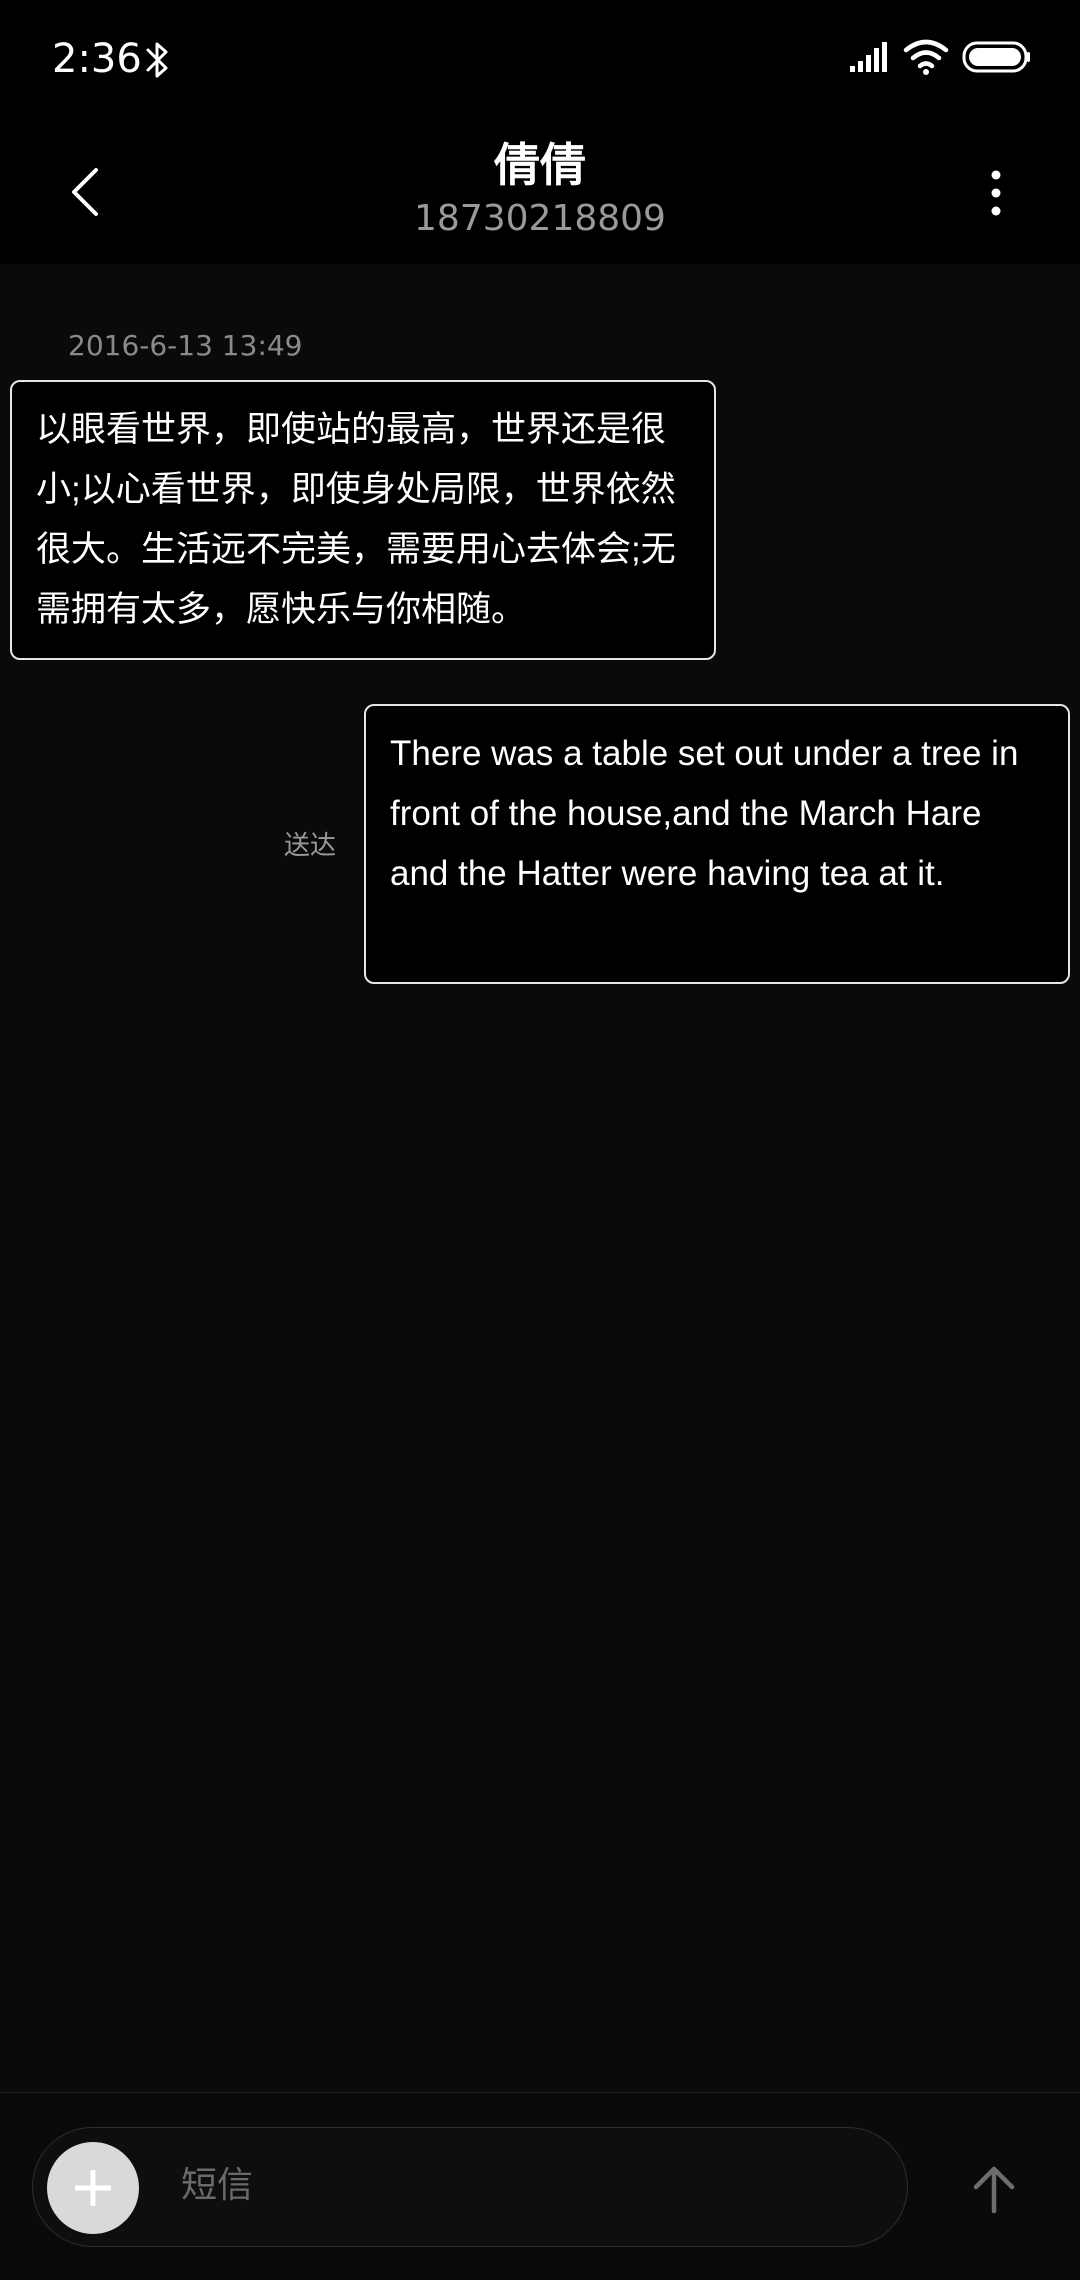 The height and width of the screenshot is (2280, 1080). I want to click on compose-bar: 短信, so click(540, 2186).